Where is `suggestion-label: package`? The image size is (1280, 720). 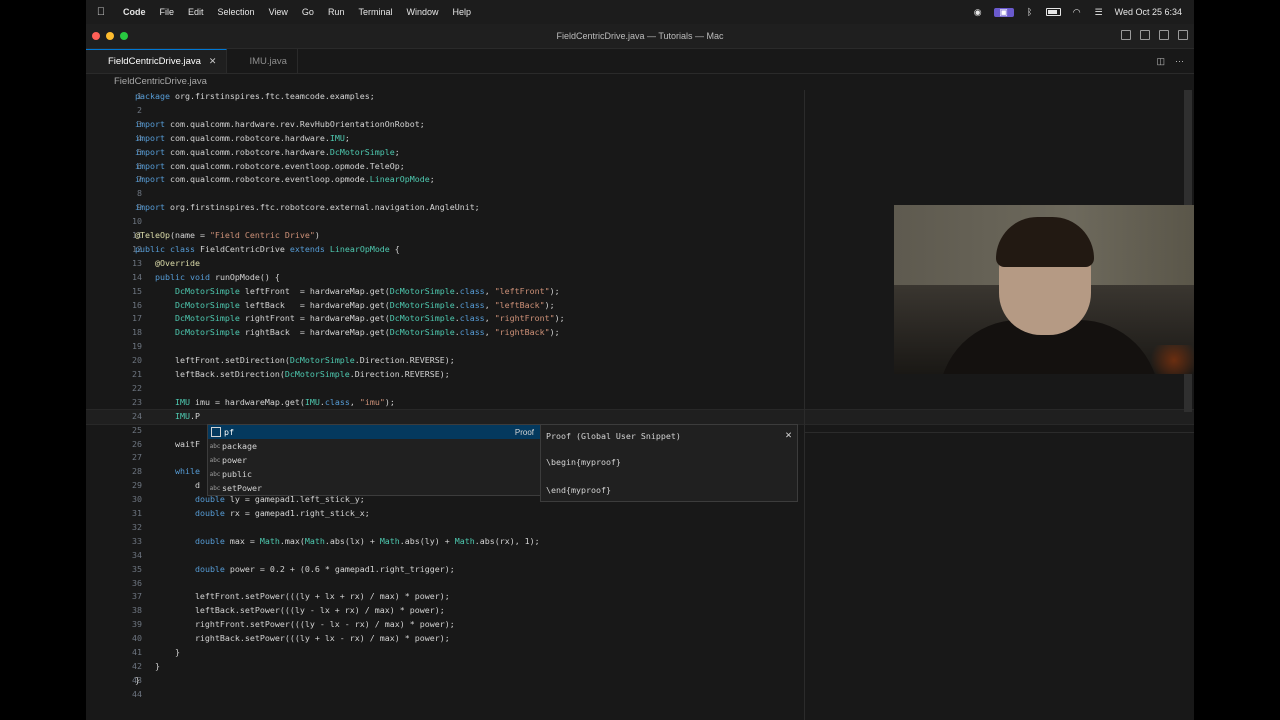
suggestion-label: package is located at coordinates (239, 446).